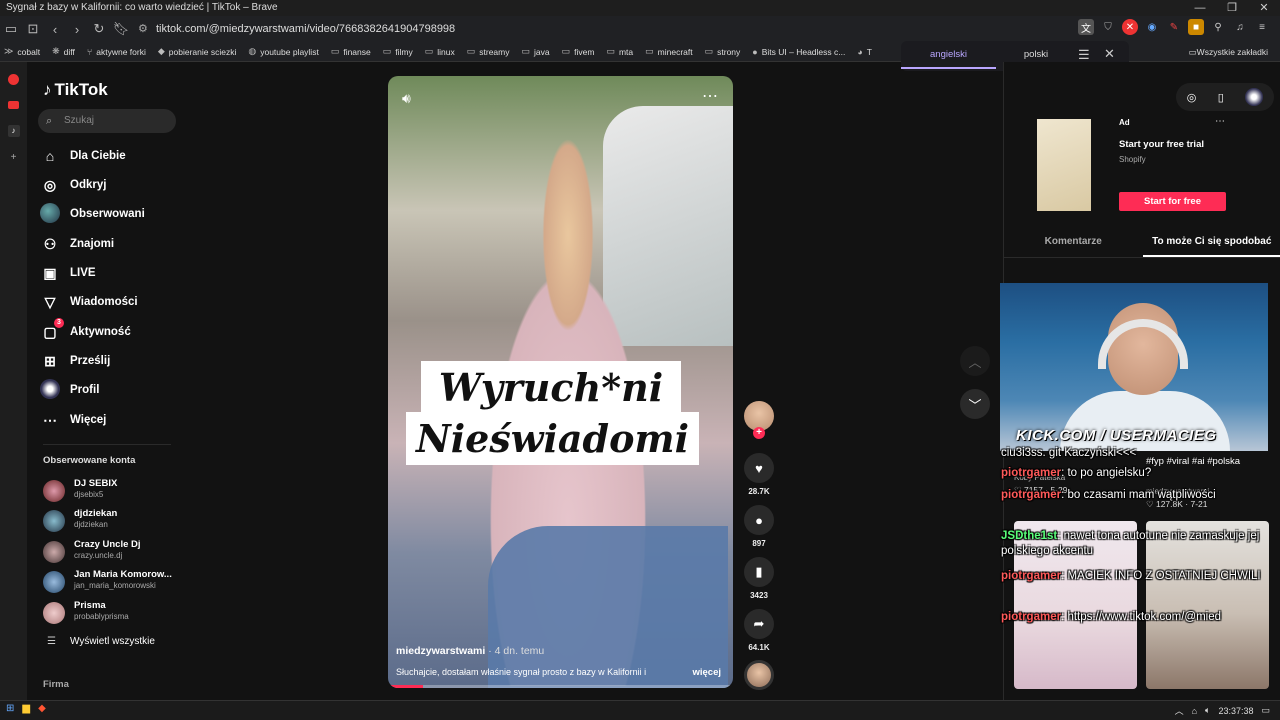  What do you see at coordinates (1108, 27) in the screenshot?
I see `shield-icon: ⛉` at bounding box center [1108, 27].